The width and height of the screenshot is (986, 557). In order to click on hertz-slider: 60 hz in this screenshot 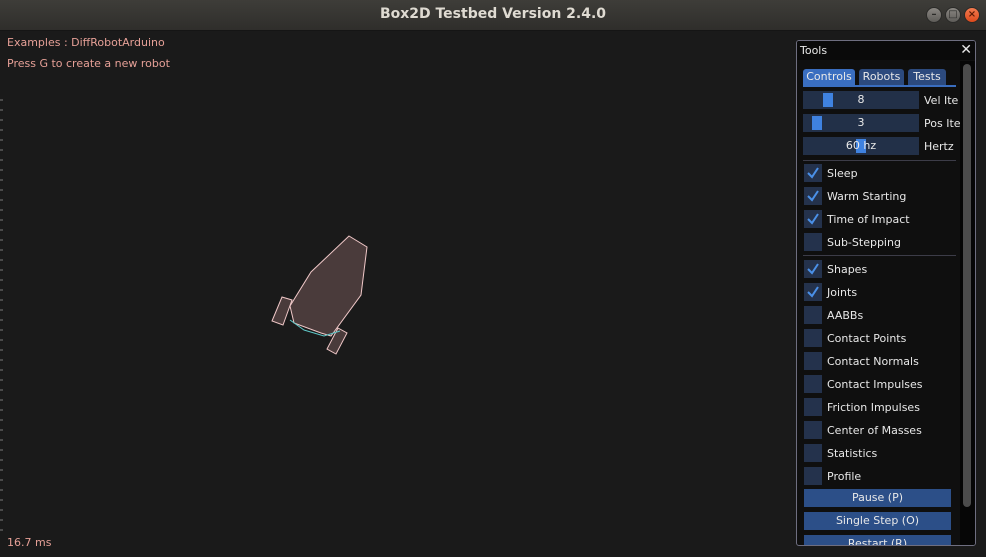, I will do `click(861, 146)`.